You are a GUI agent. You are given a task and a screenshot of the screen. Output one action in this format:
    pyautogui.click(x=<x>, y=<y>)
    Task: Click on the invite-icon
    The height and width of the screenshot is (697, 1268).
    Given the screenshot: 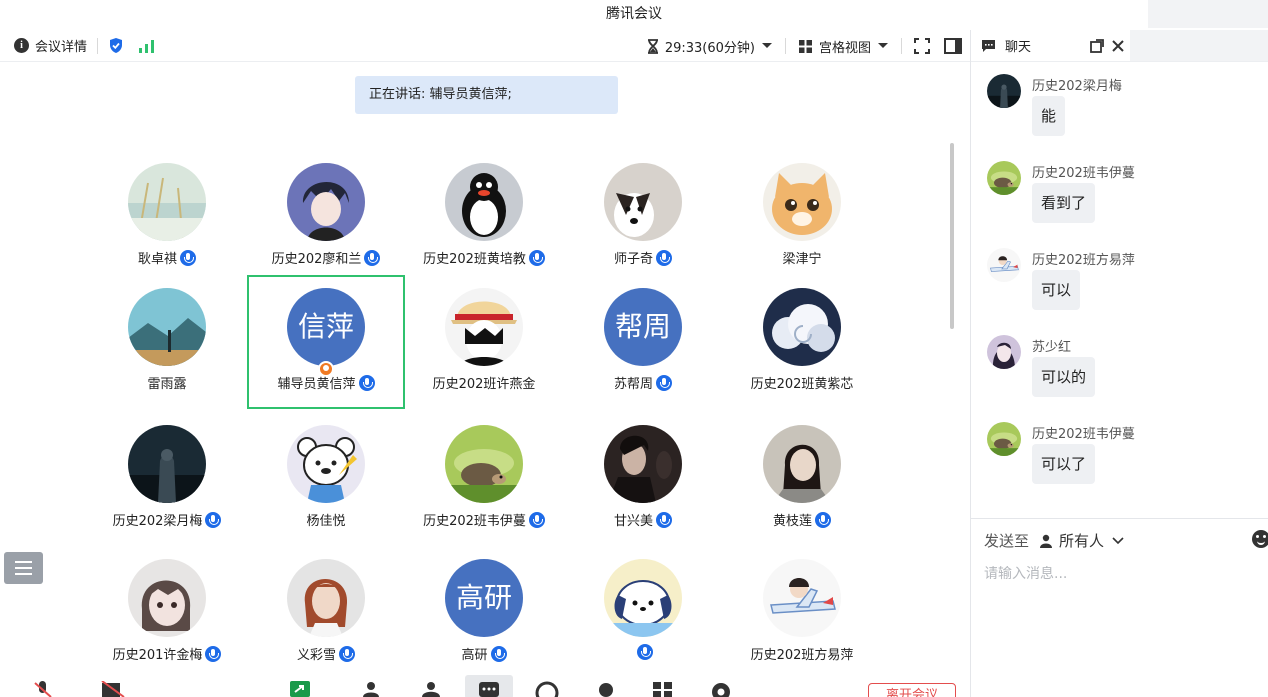 What is the action you would take?
    pyautogui.click(x=371, y=689)
    